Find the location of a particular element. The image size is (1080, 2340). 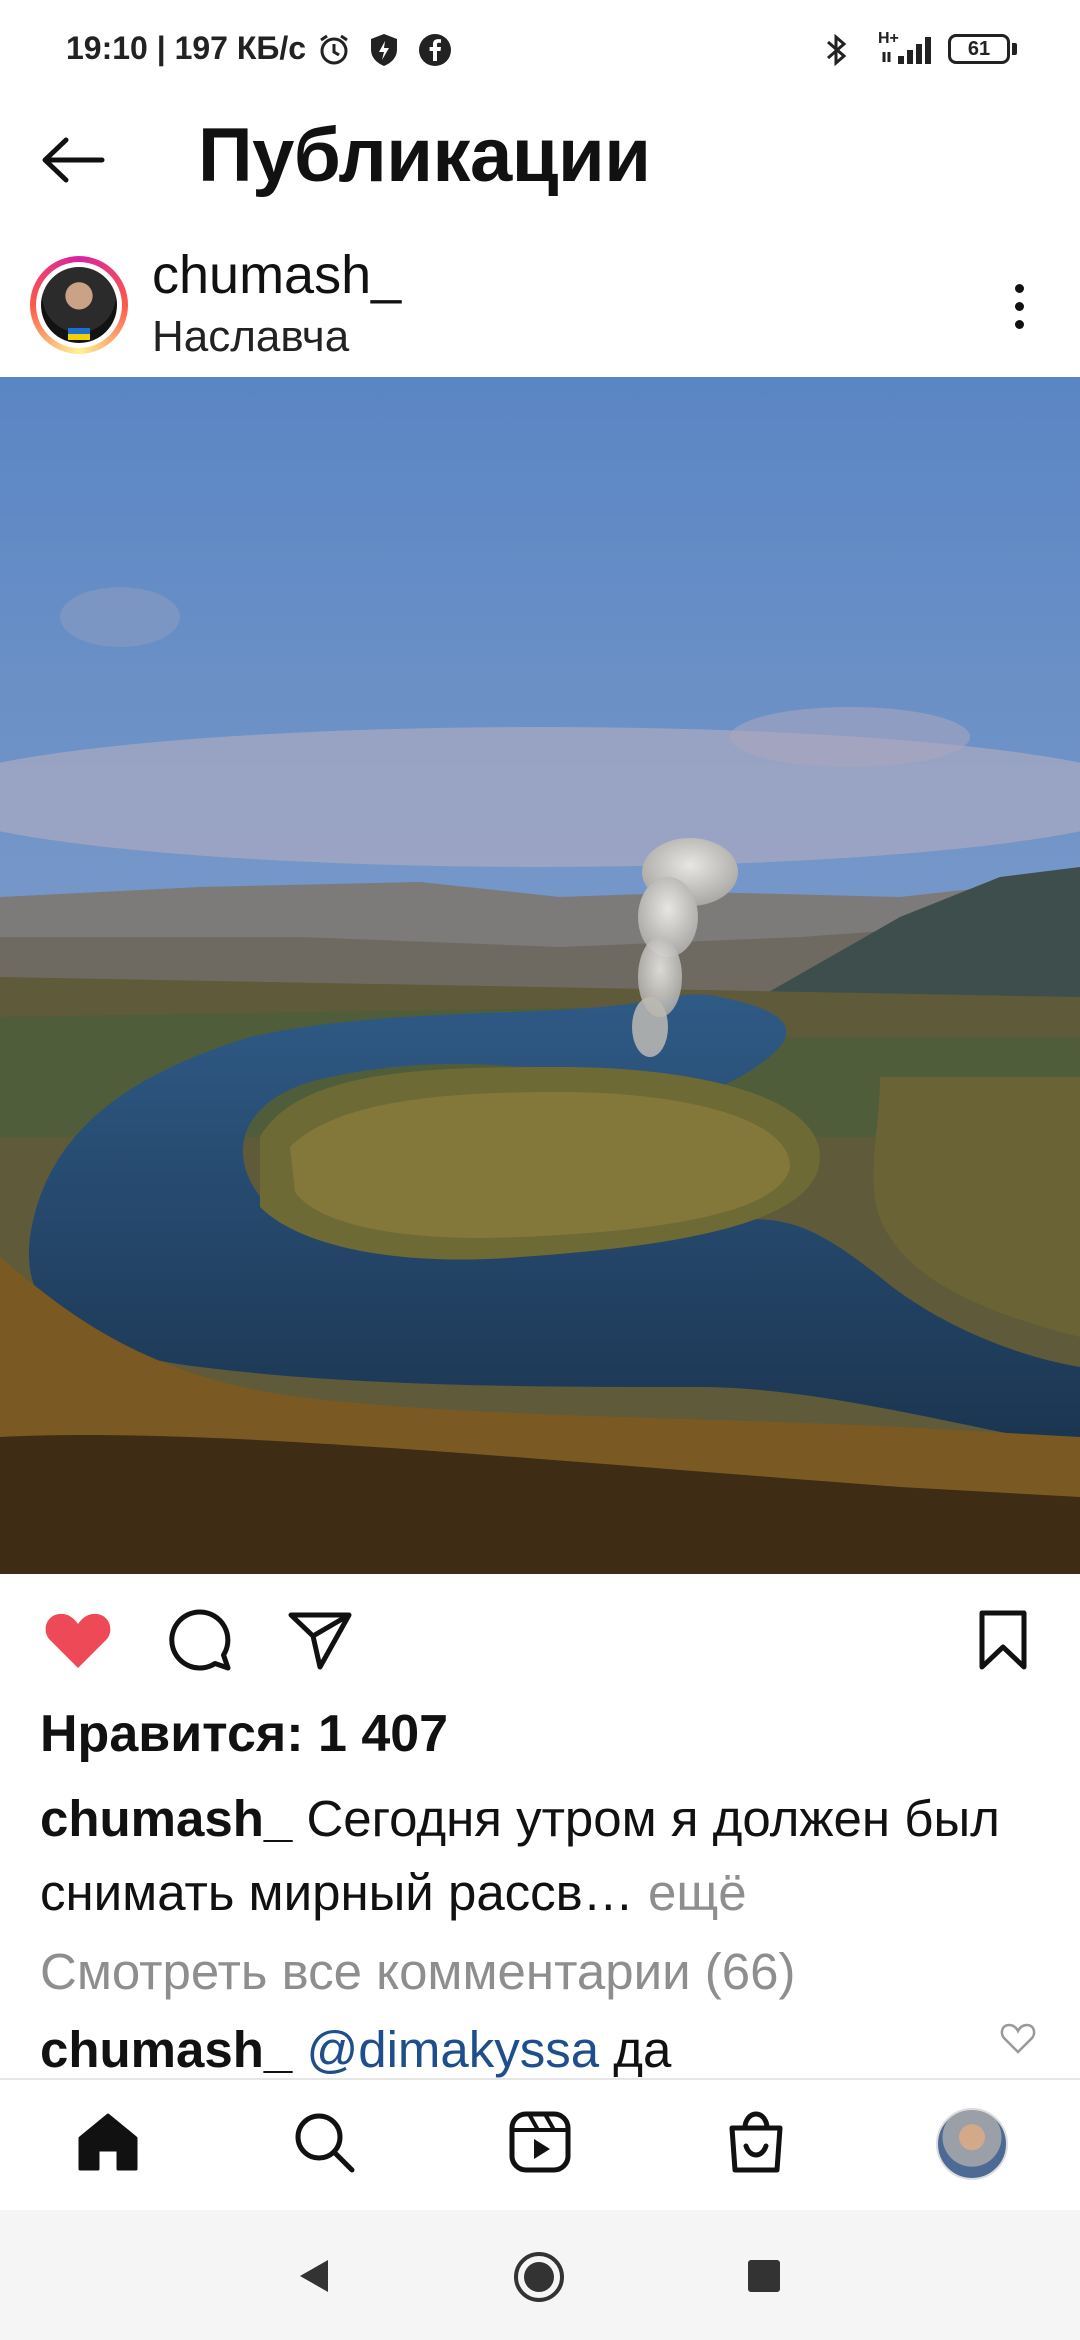

arrow-left-icon is located at coordinates (73, 160).